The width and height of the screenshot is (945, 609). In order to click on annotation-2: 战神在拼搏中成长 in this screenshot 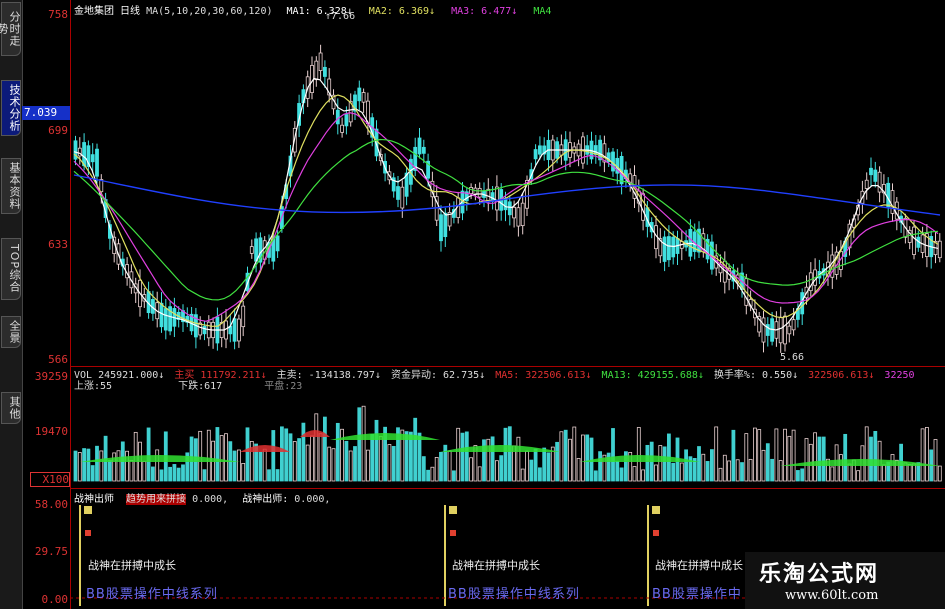, I will do `click(496, 565)`.